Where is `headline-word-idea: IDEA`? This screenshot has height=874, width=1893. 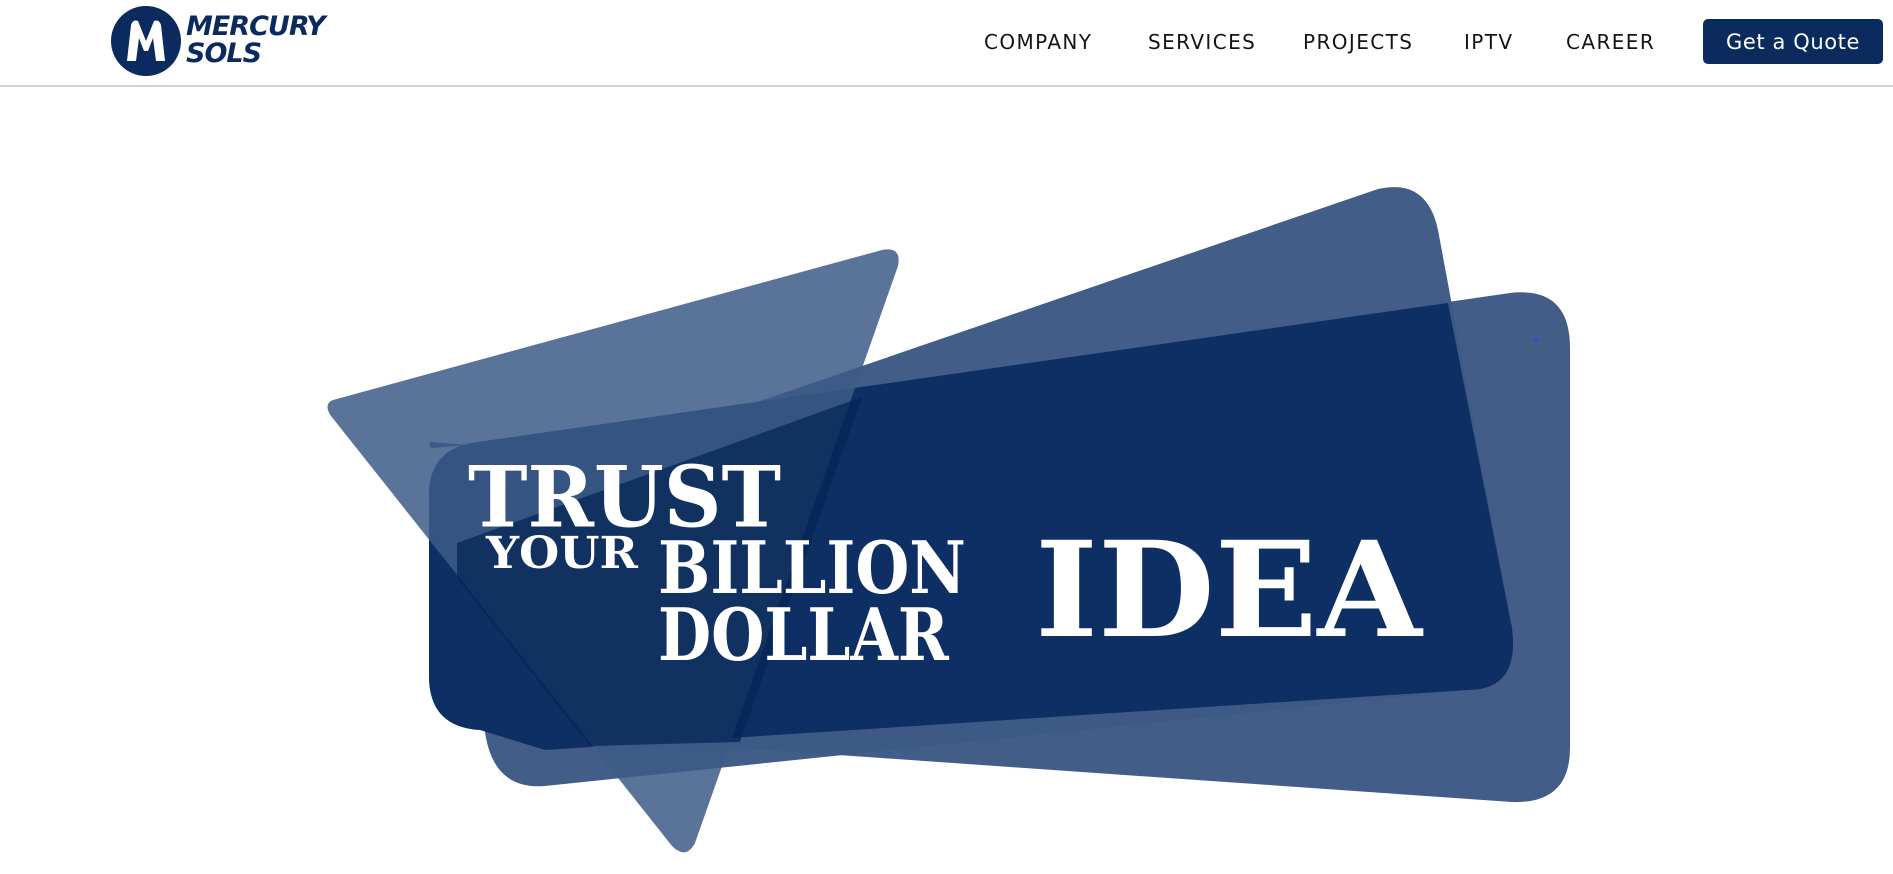
headline-word-idea: IDEA is located at coordinates (1228, 590).